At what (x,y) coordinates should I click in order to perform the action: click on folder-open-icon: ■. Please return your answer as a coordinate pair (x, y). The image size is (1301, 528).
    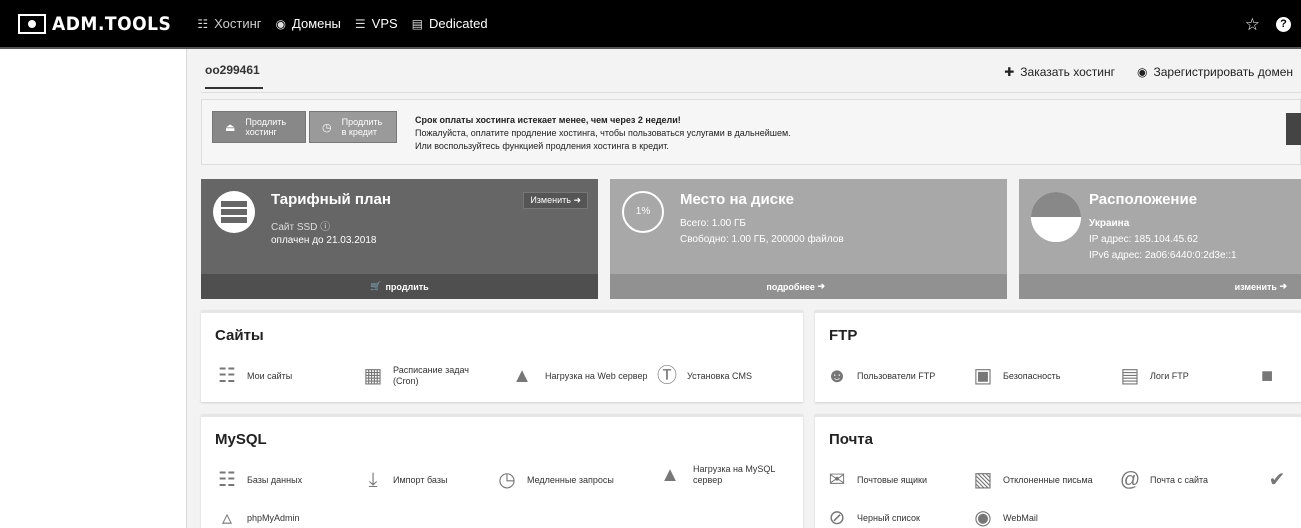
    Looking at the image, I should click on (1267, 376).